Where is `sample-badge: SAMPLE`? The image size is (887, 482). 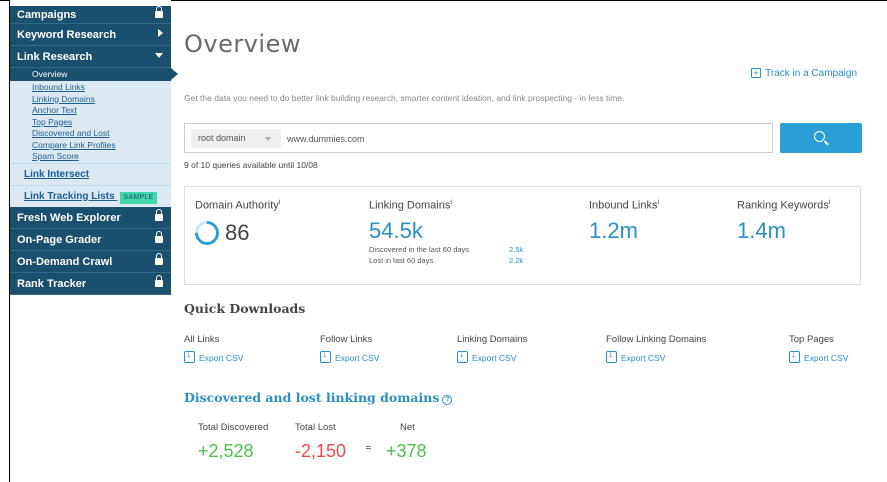
sample-badge: SAMPLE is located at coordinates (138, 197).